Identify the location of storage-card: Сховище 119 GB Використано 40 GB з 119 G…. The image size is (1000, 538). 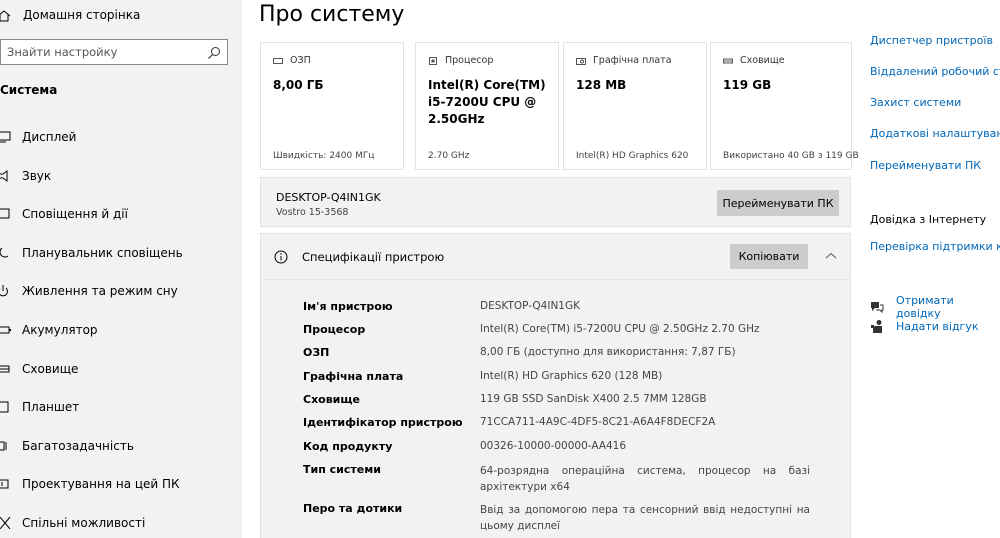
(784, 106).